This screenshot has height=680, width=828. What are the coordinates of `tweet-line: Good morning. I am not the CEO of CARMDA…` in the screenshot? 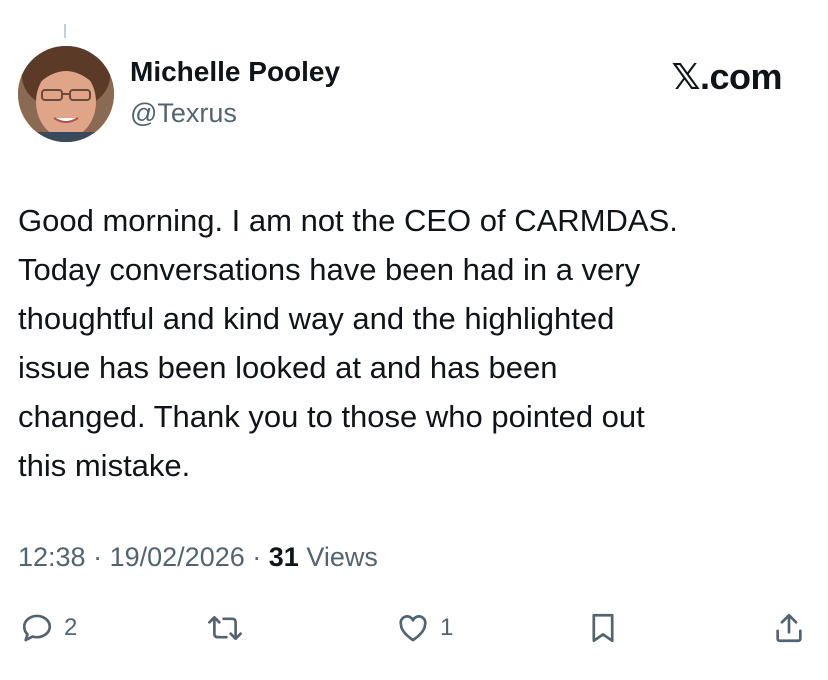 It's located at (348, 220).